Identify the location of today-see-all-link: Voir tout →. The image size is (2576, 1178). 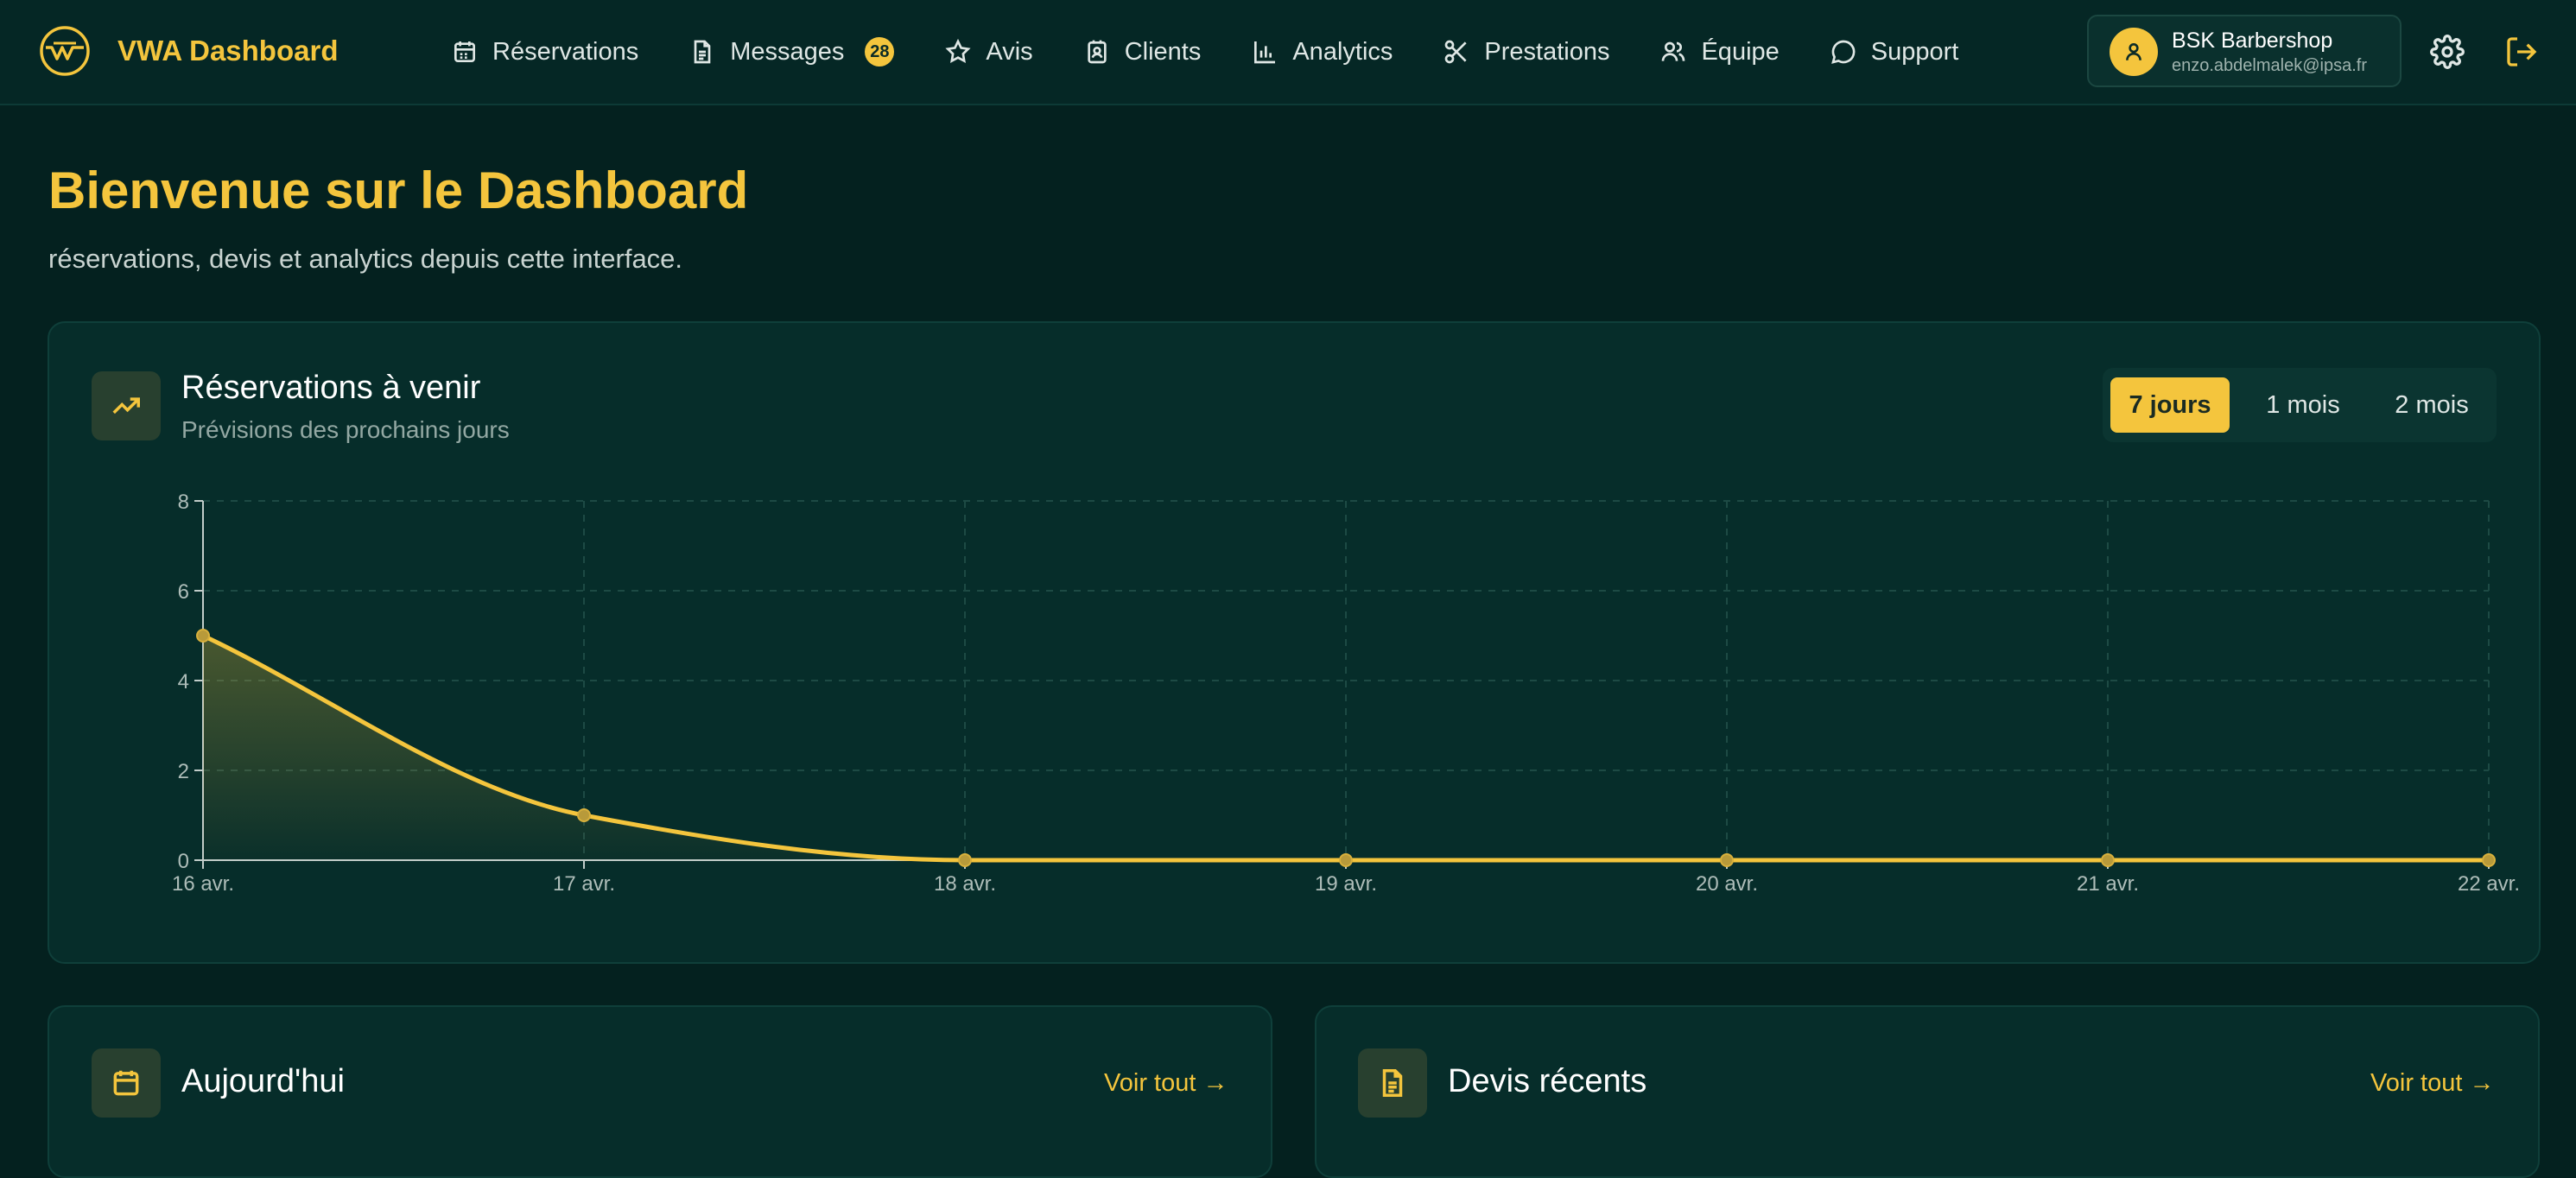
(1166, 1083).